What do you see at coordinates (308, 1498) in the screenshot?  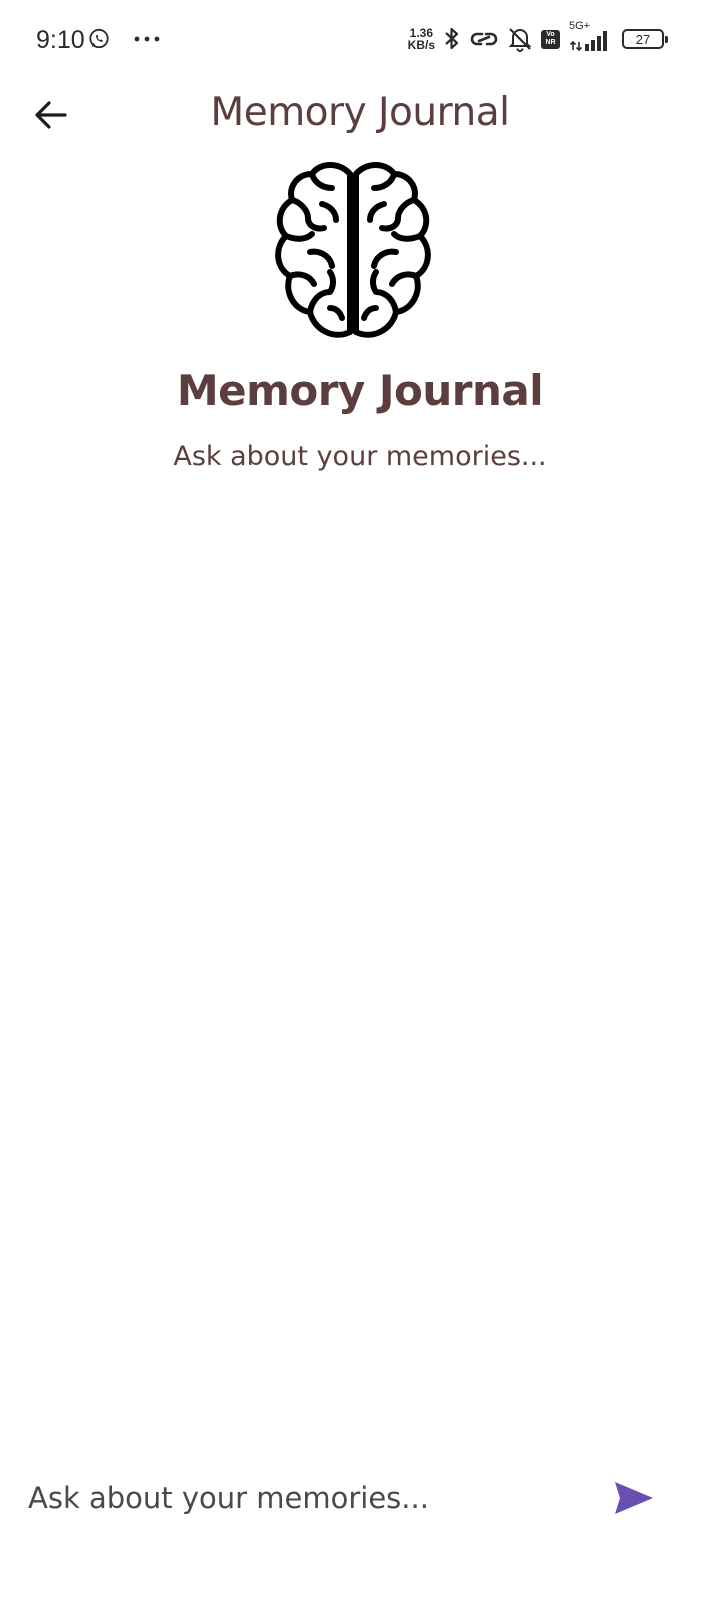 I see `message-input` at bounding box center [308, 1498].